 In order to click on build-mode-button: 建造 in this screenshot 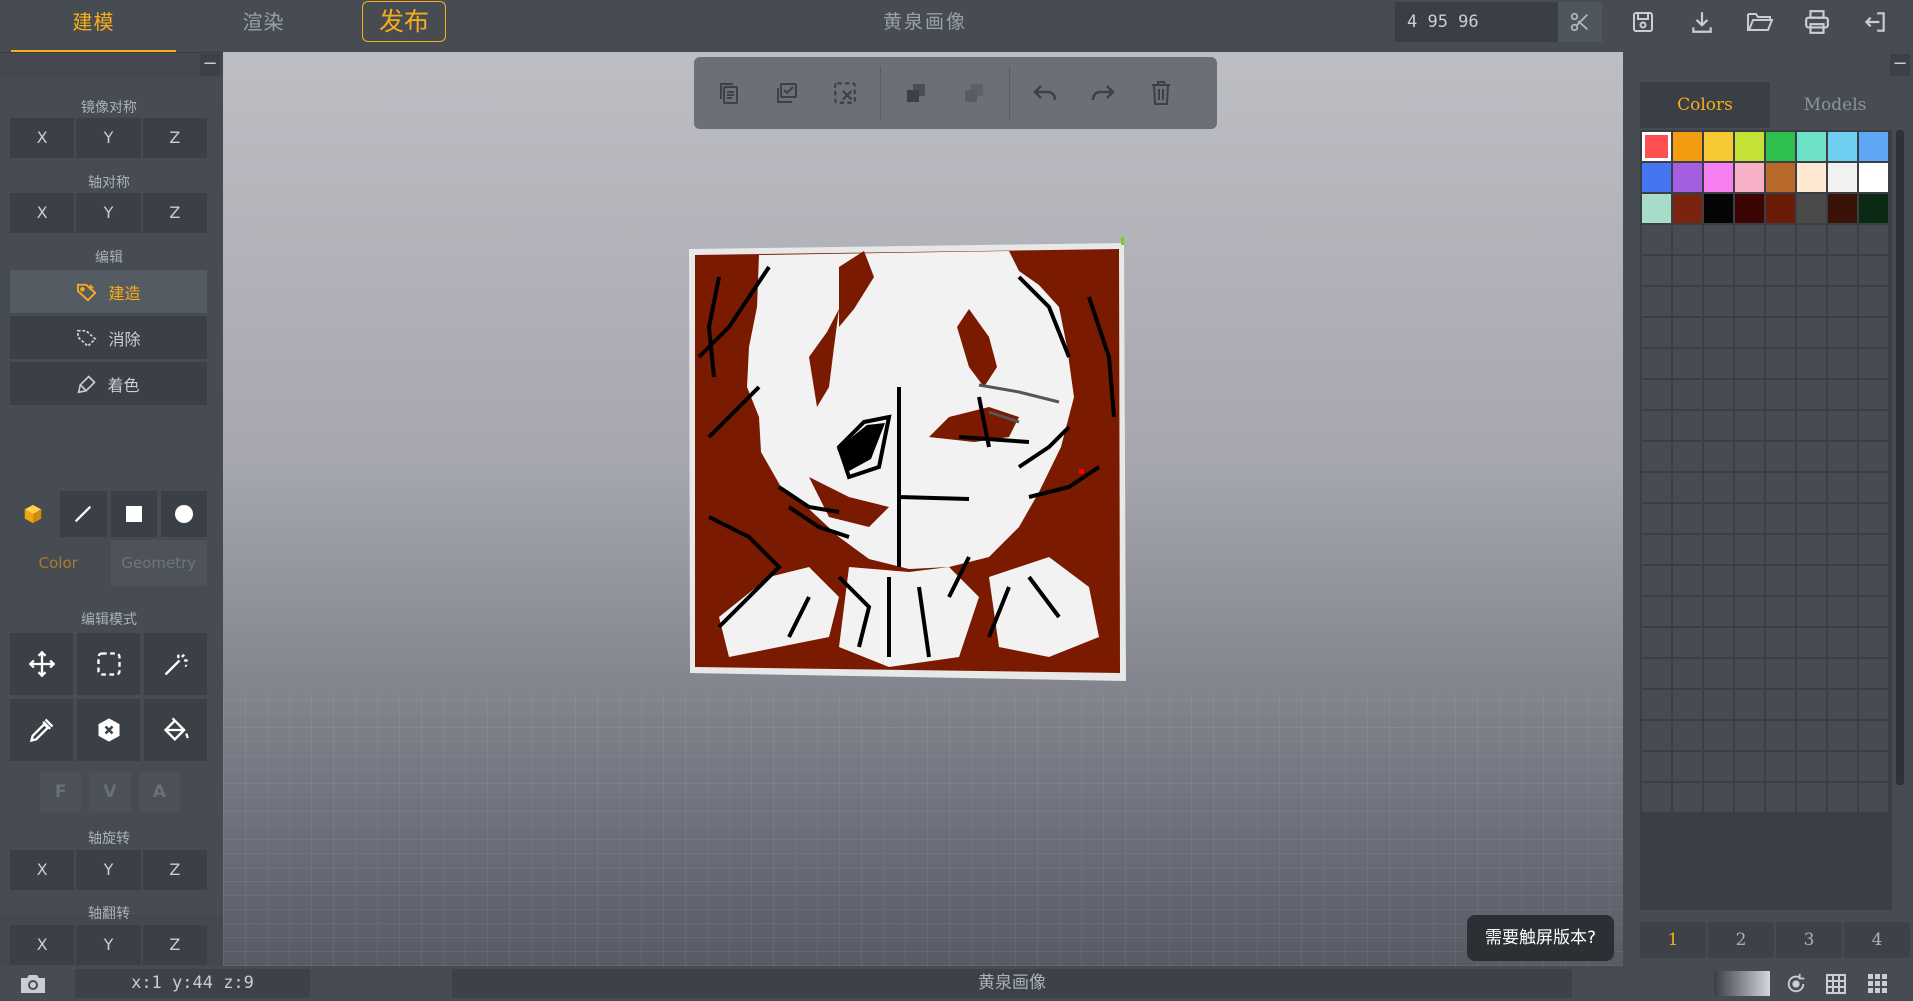, I will do `click(108, 291)`.